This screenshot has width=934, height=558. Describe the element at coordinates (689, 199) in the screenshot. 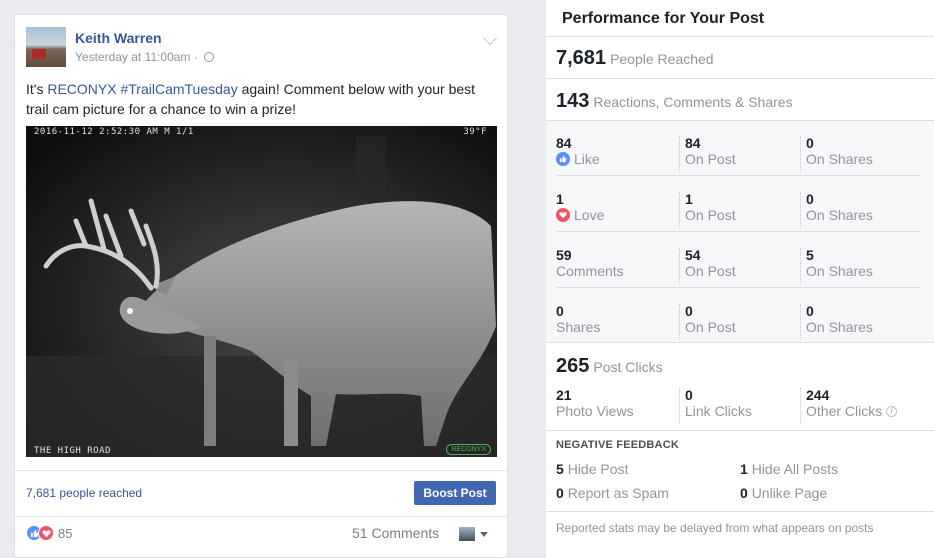

I see `love-on-post: 1` at that location.